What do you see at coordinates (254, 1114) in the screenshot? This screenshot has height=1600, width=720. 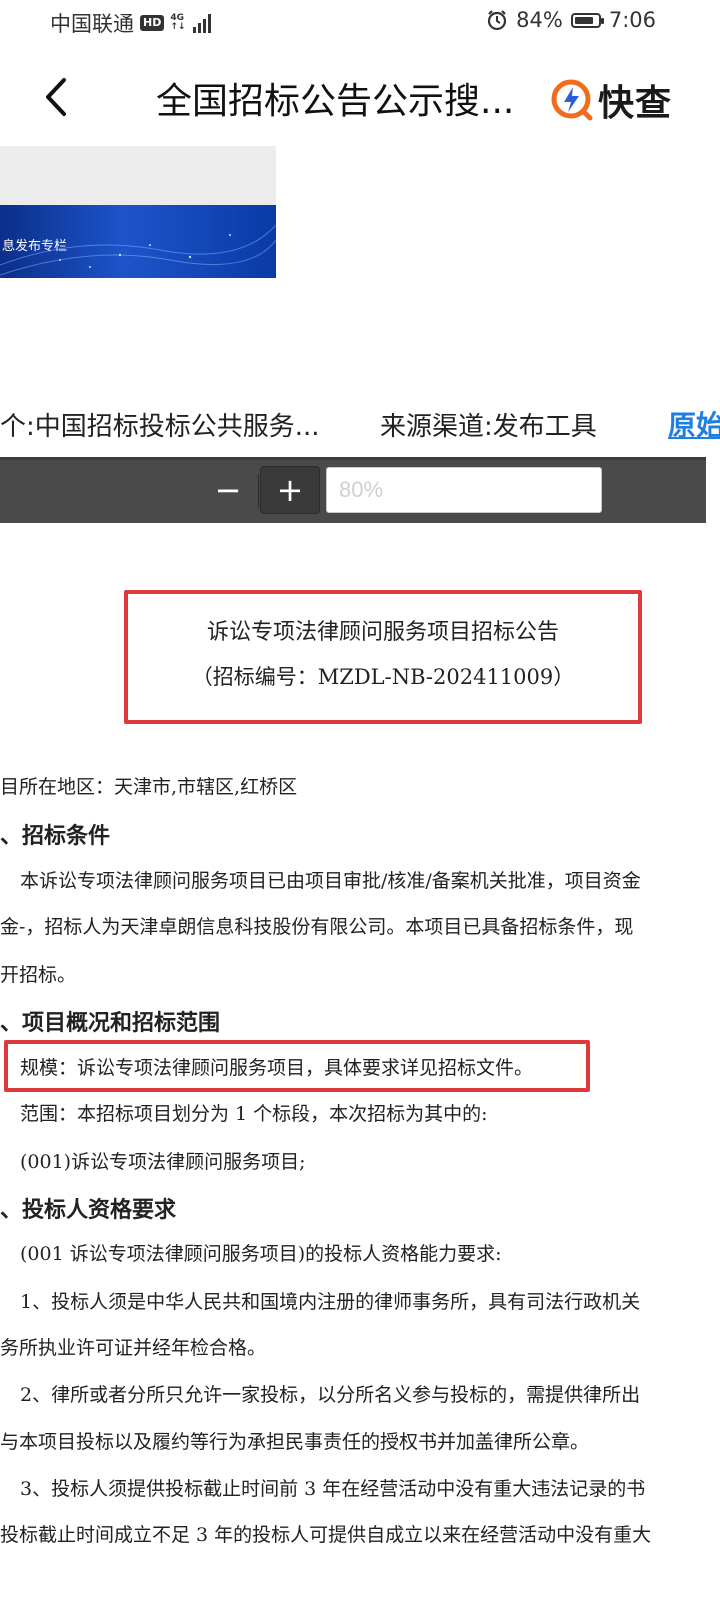 I see `project-range: 范围：本招标项目划分为 1 个标段，本次招标为其中的:` at bounding box center [254, 1114].